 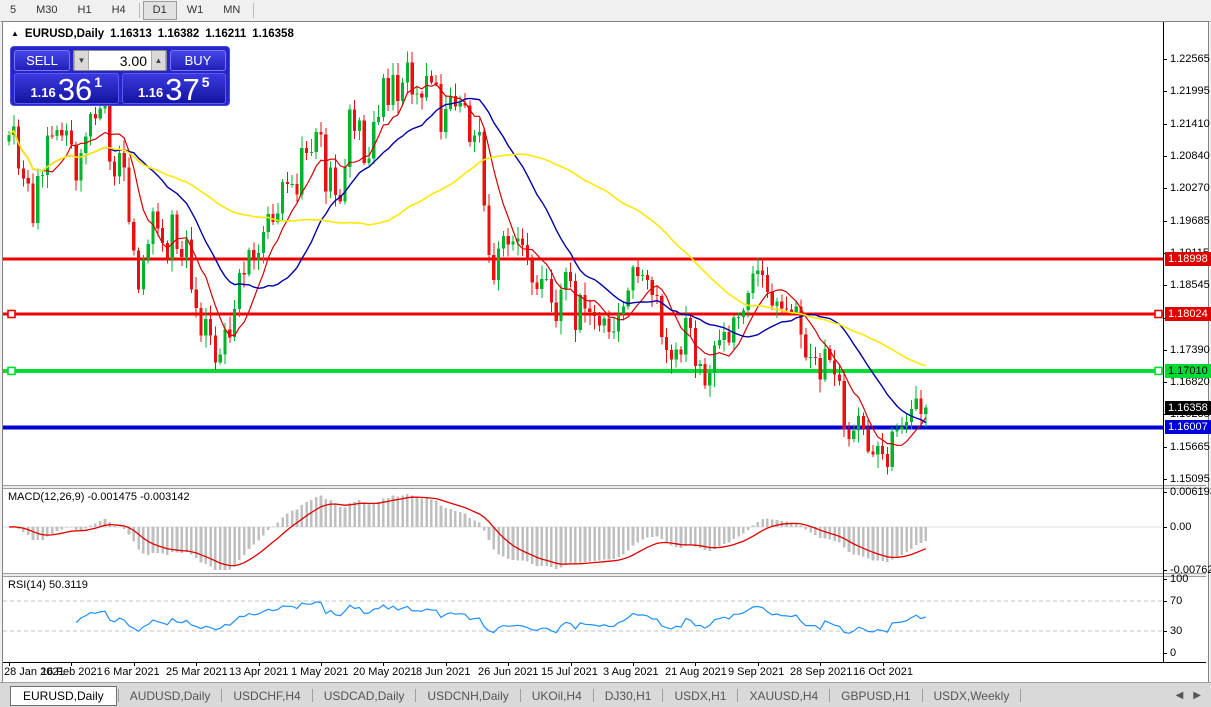 I want to click on buy-price-prefix: 1.16, so click(x=150, y=92).